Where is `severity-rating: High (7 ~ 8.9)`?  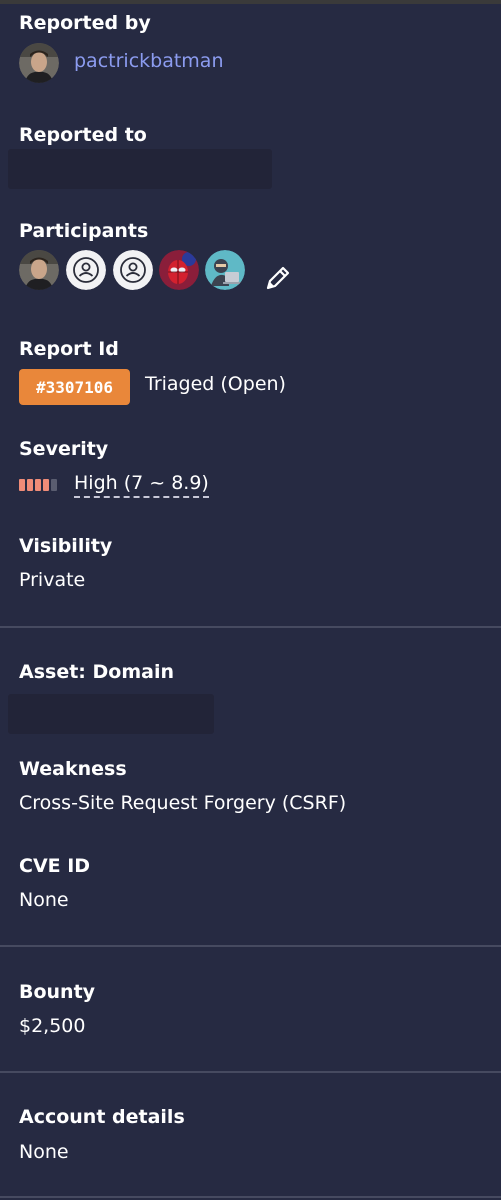
severity-rating: High (7 ~ 8.9) is located at coordinates (141, 485).